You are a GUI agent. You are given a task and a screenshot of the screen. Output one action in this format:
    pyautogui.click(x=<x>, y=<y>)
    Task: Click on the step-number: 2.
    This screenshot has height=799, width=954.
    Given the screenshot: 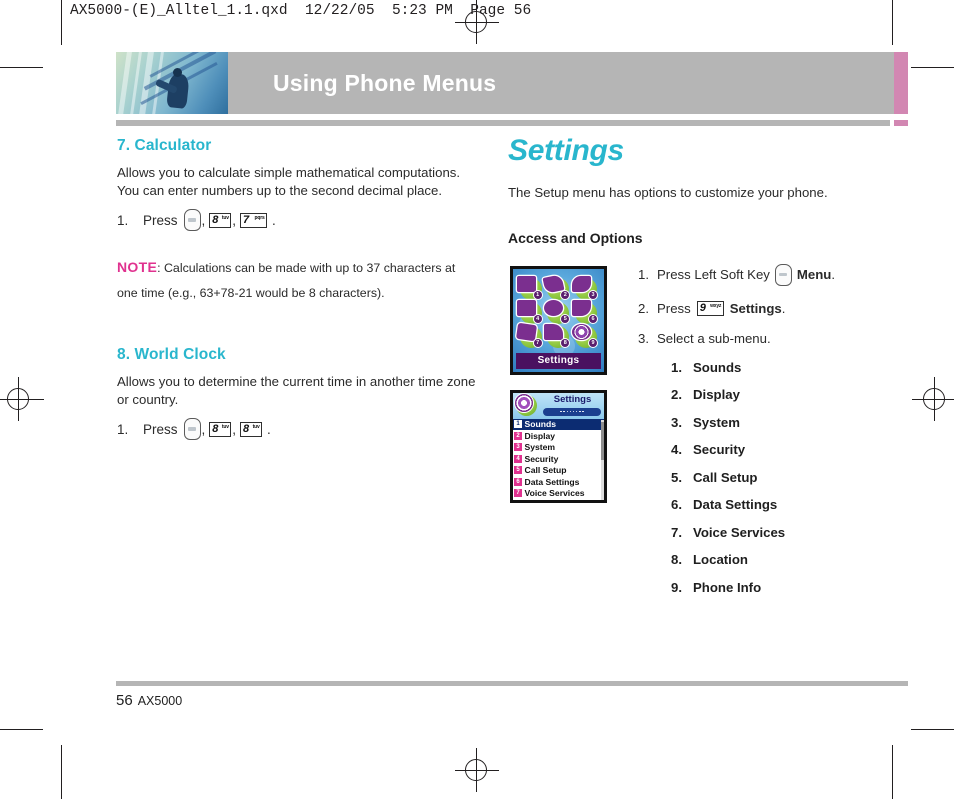 What is the action you would take?
    pyautogui.click(x=643, y=308)
    